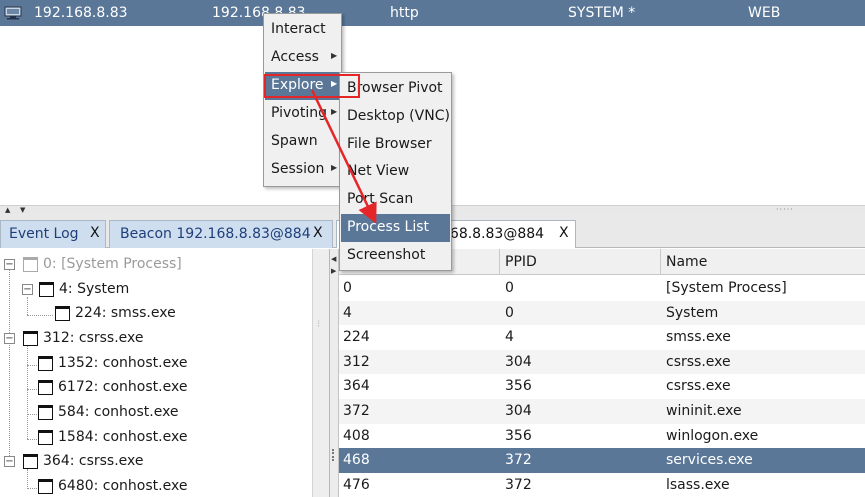  I want to click on cell-name: wininit.exe, so click(704, 411).